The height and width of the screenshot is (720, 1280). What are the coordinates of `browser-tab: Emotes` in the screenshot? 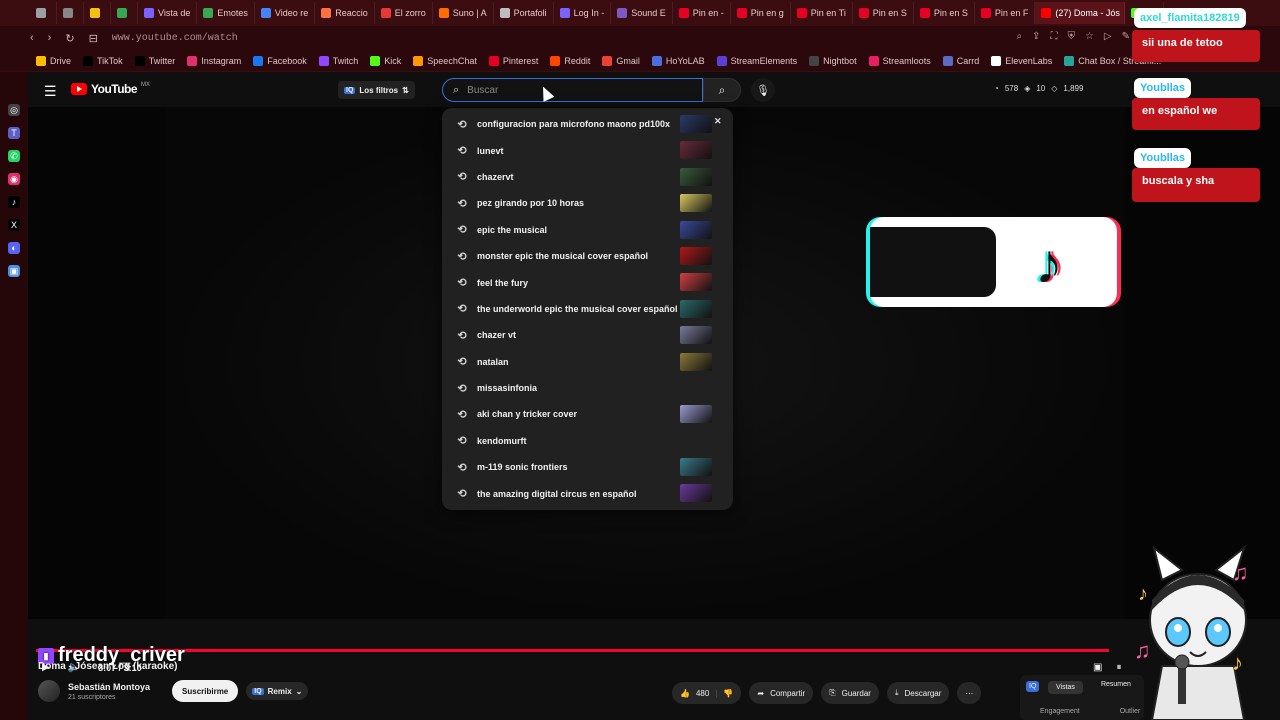 It's located at (226, 13).